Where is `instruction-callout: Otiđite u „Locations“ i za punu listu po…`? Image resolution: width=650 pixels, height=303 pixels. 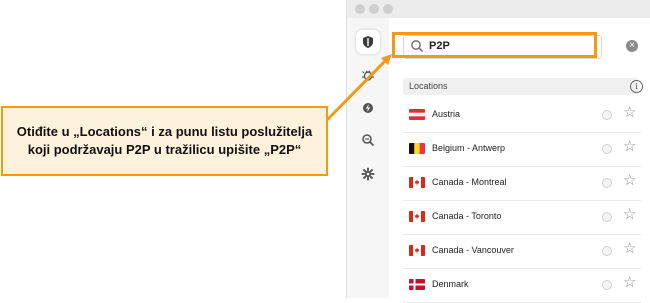 instruction-callout: Otiđite u „Locations“ i za punu listu po… is located at coordinates (164, 141).